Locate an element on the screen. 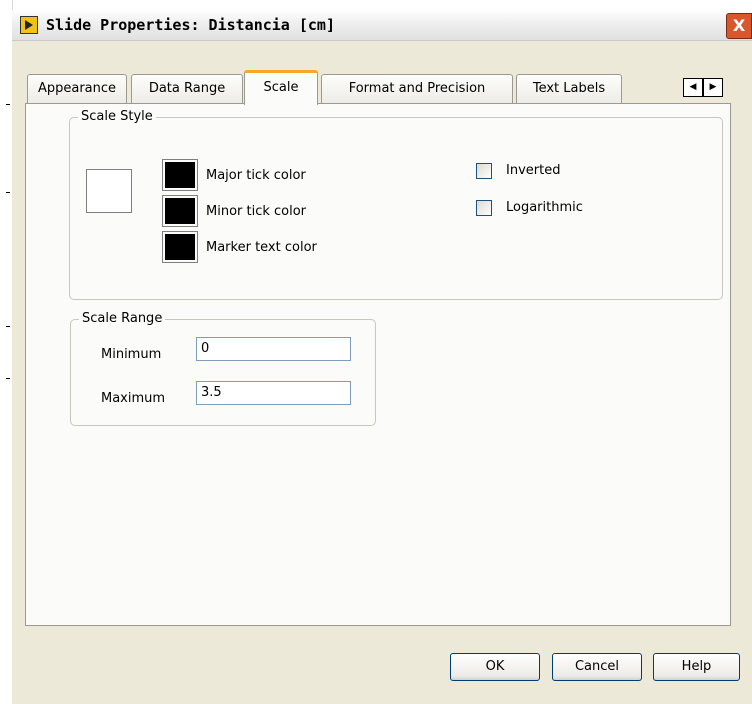  tab-text-labels: Text Labels is located at coordinates (569, 89).